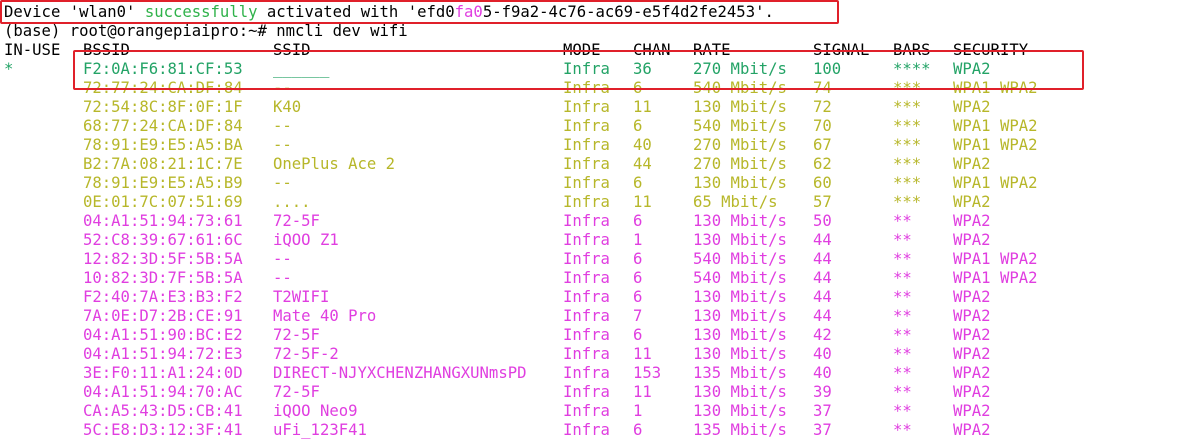  I want to click on bssid-cell: 5C:E8:D3:12:3F:41, so click(163, 430).